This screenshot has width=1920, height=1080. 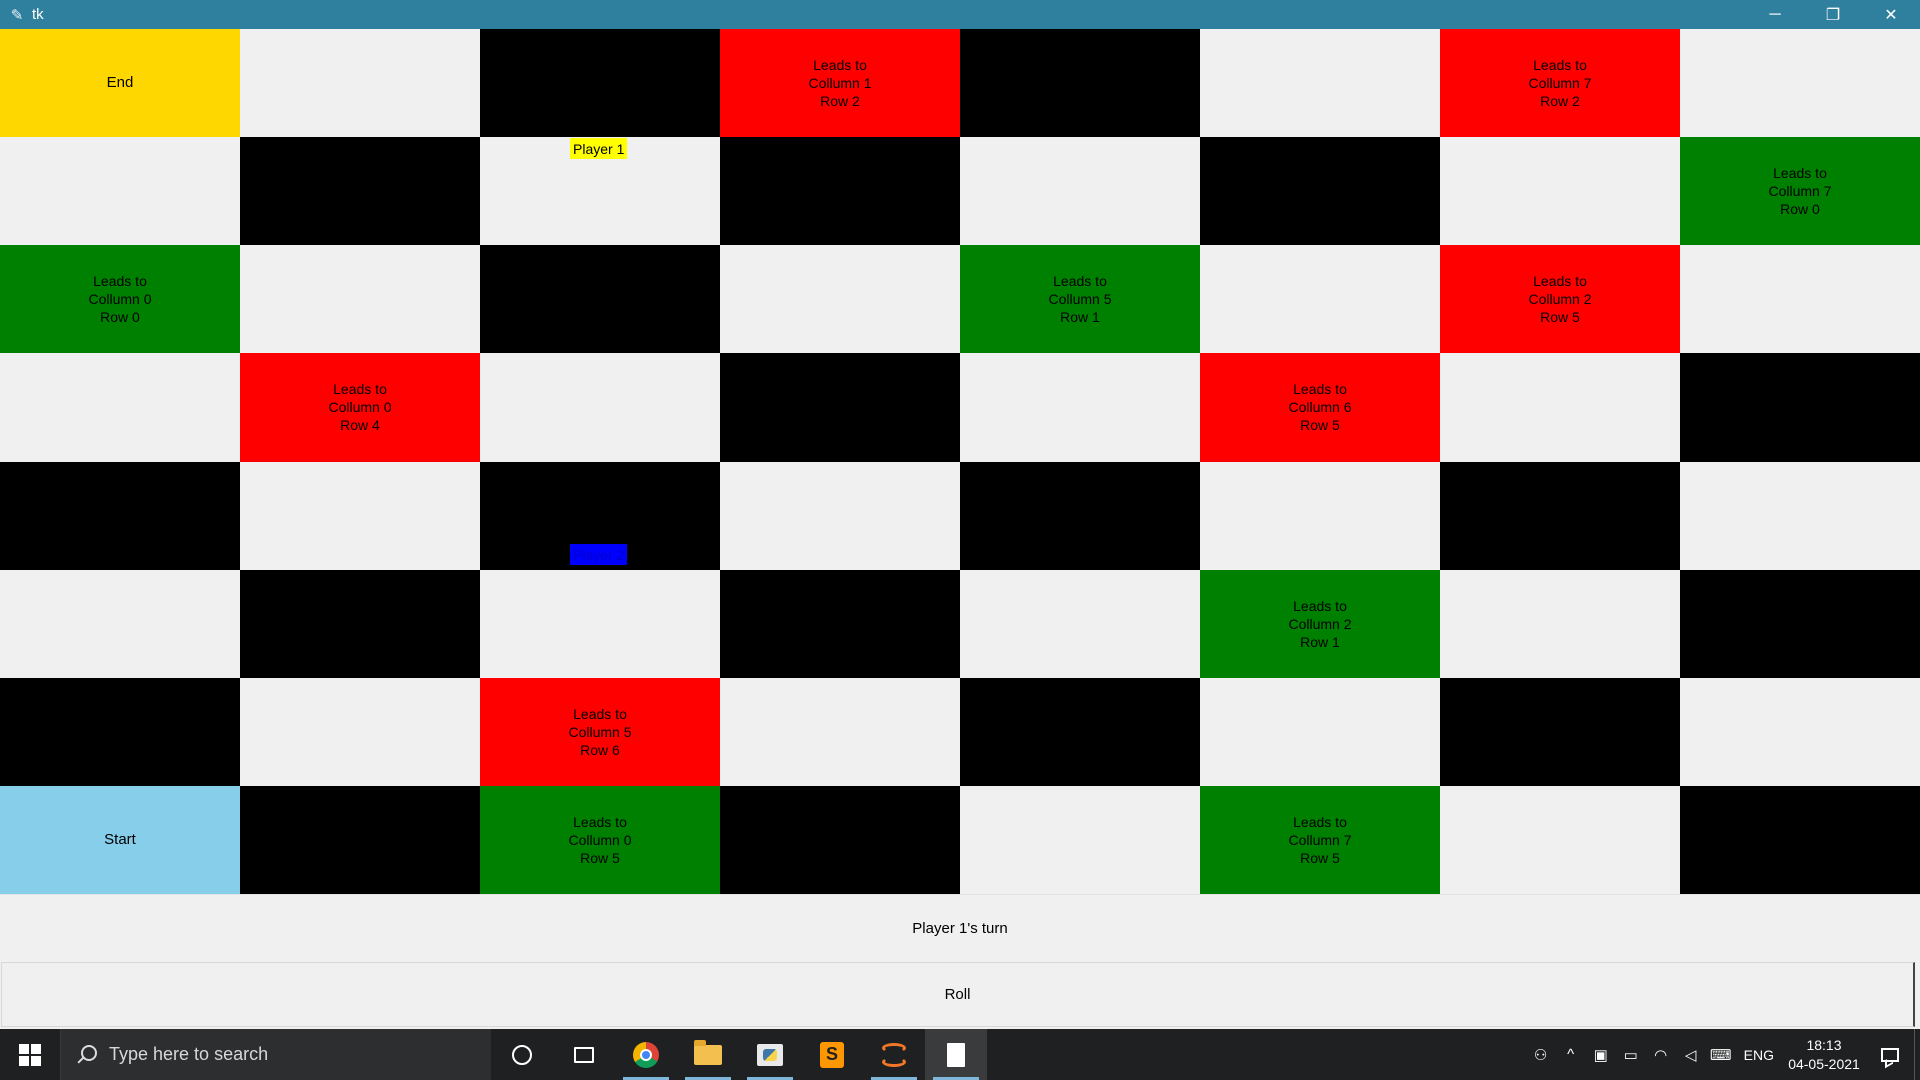 I want to click on language-indicator: ENG, so click(x=1759, y=1055).